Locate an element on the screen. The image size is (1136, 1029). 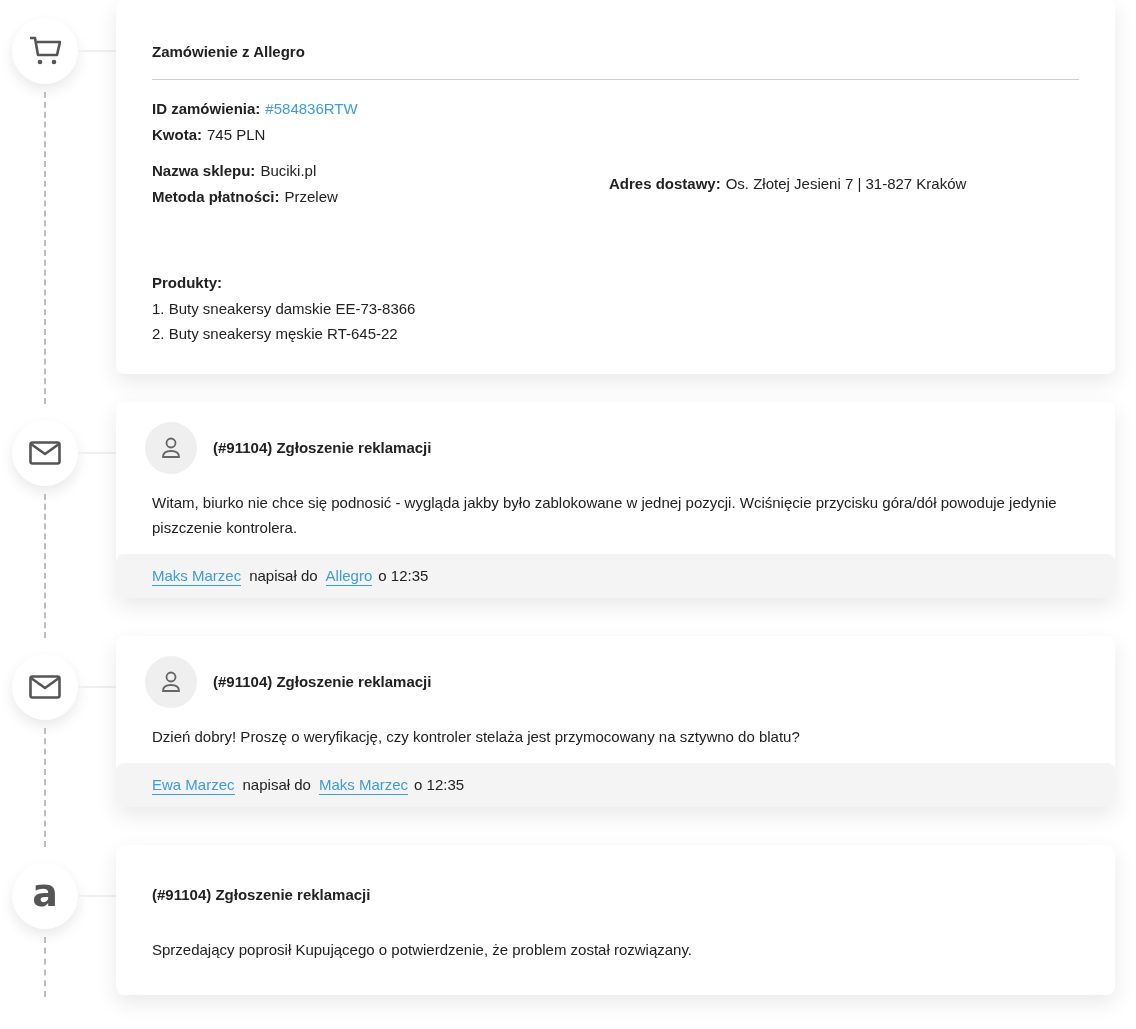
field-value: Buciki.pl is located at coordinates (288, 171).